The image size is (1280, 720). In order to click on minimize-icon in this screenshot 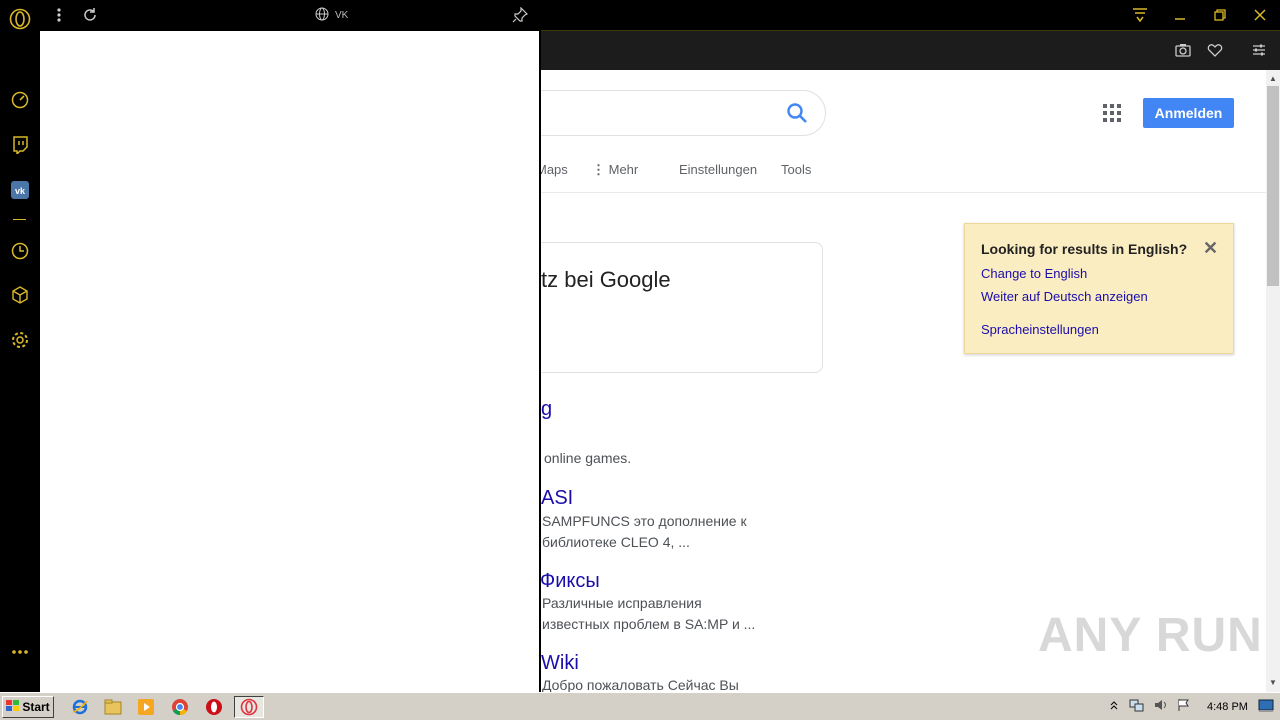, I will do `click(1180, 15)`.